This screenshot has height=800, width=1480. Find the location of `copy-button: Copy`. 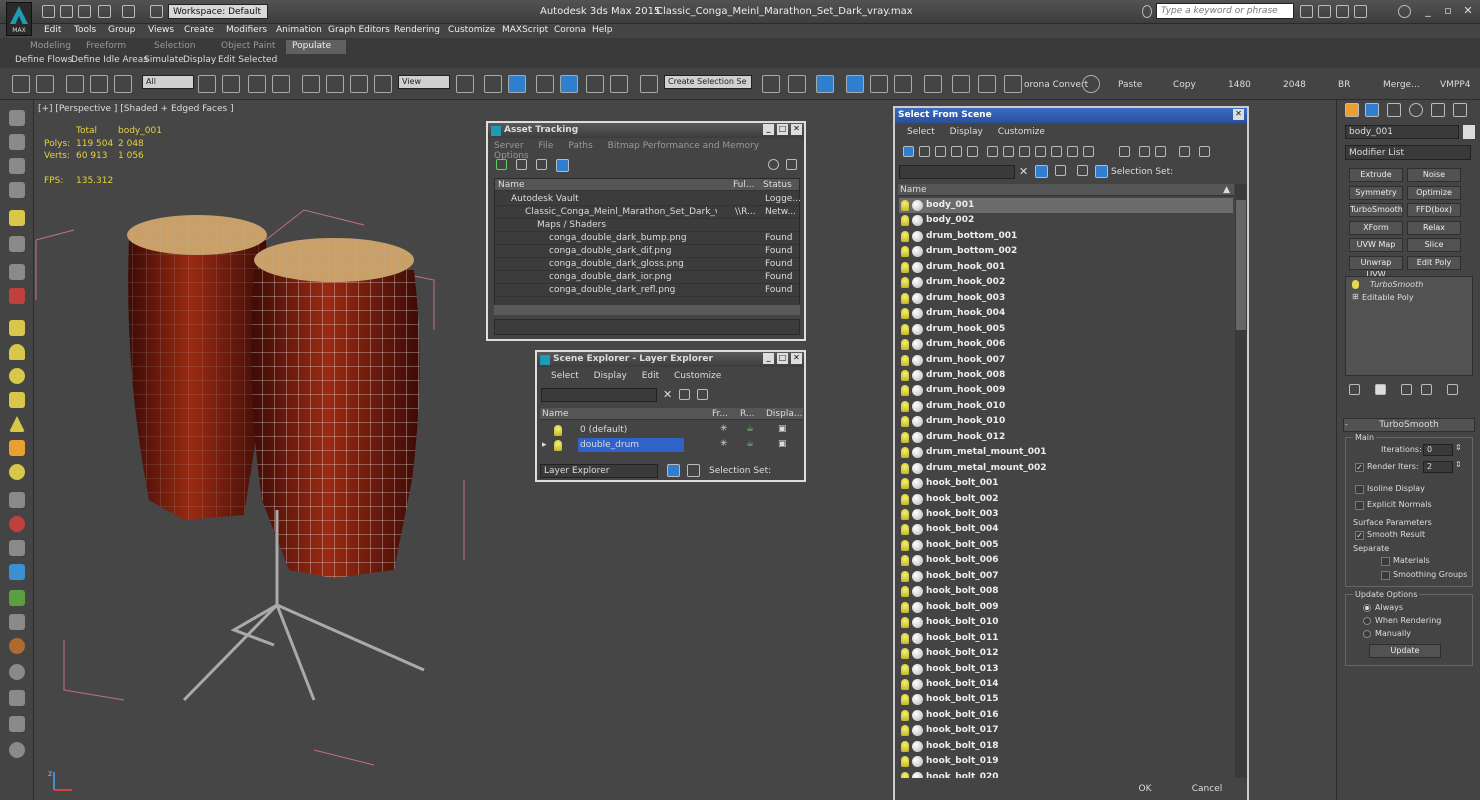

copy-button: Copy is located at coordinates (1184, 85).